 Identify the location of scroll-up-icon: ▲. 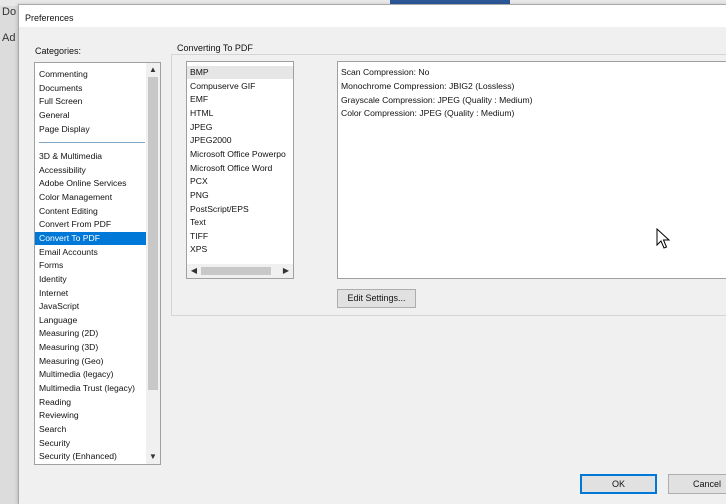
(153, 70).